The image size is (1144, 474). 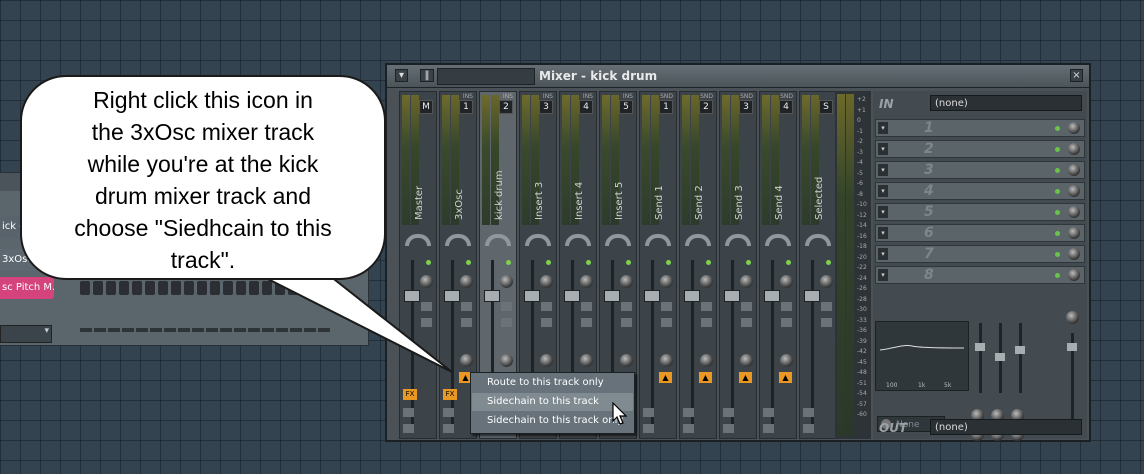 I want to click on effect-slot: ▾ 6, so click(x=980, y=233).